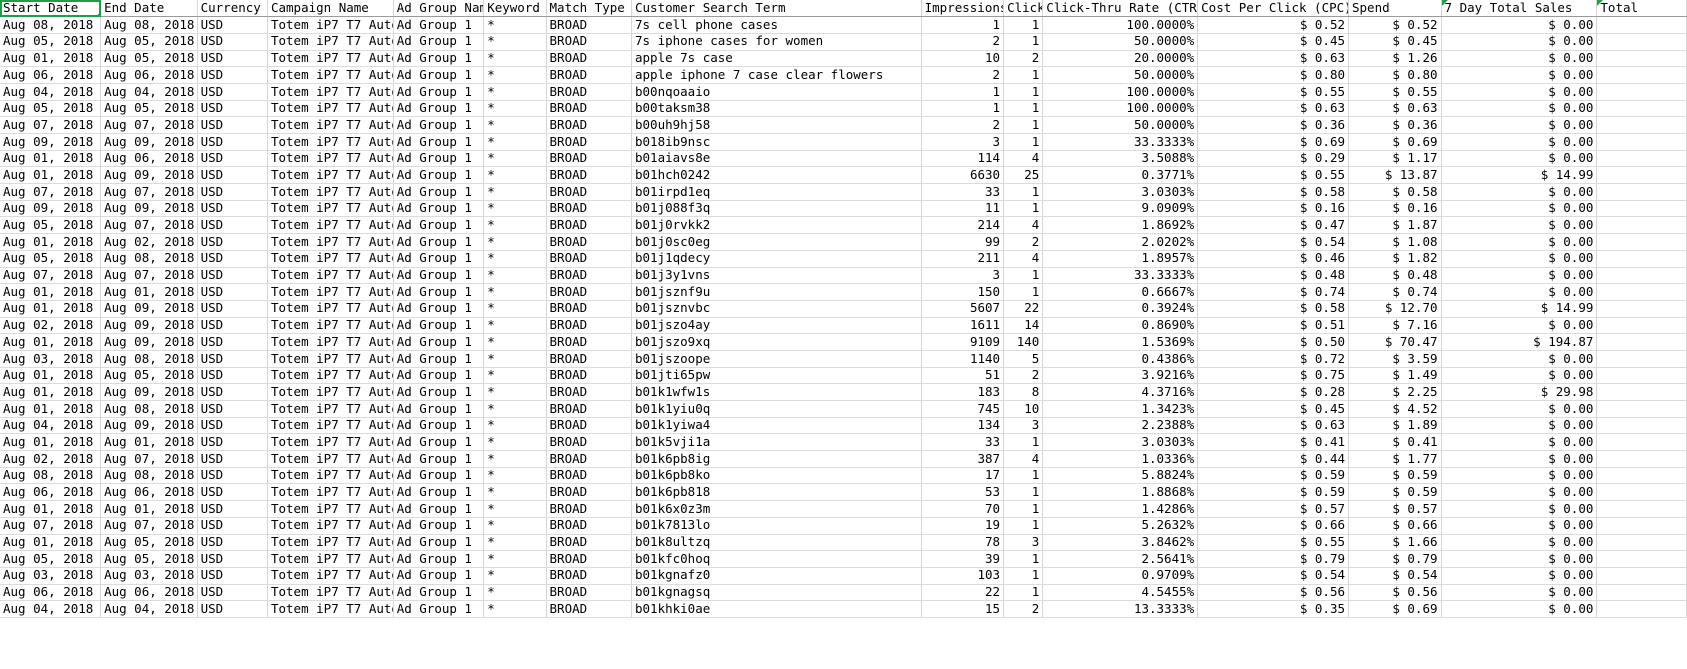 The image size is (1687, 669). I want to click on cell-search_term: b01jsznf9u, so click(776, 292).